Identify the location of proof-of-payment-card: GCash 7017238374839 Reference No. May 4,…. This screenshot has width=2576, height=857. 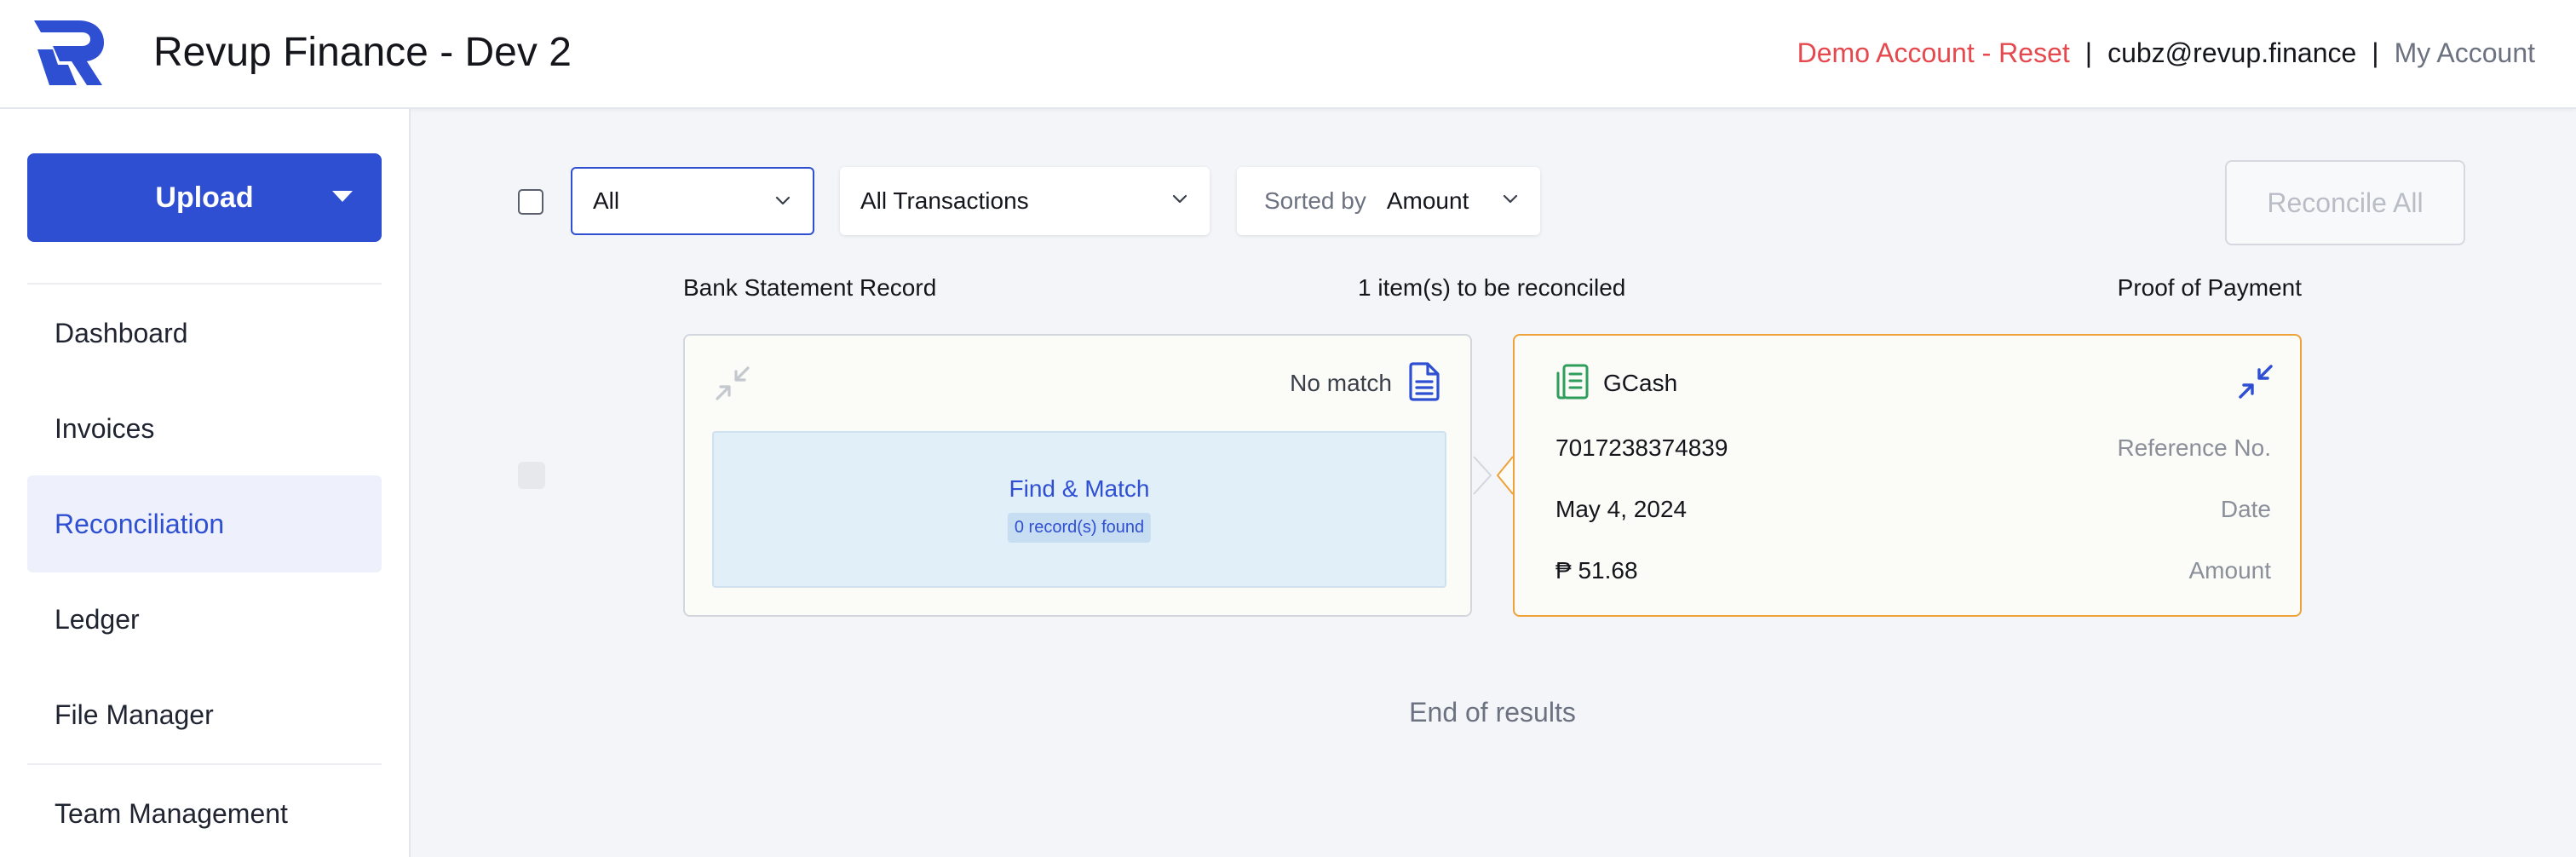
(1908, 476).